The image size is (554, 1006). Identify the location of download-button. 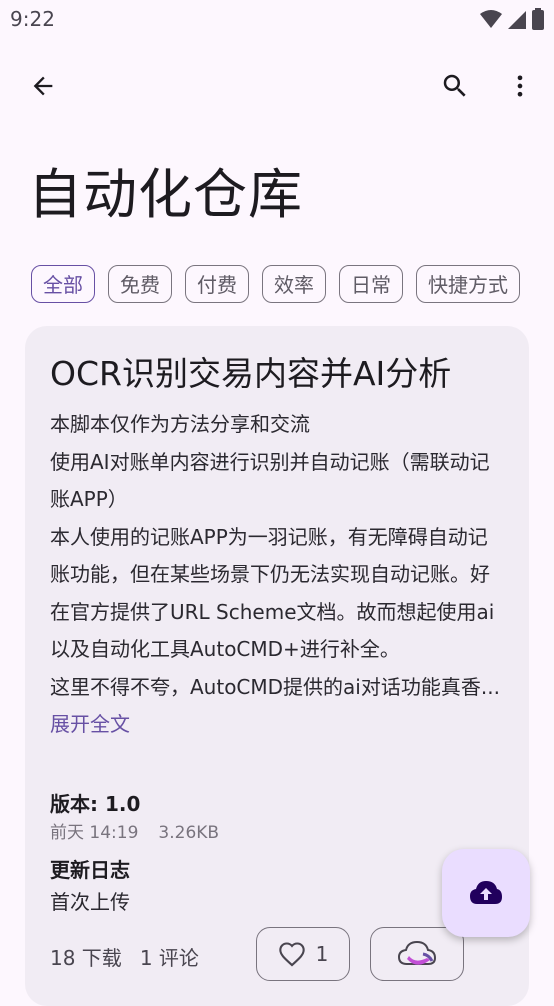
(417, 954).